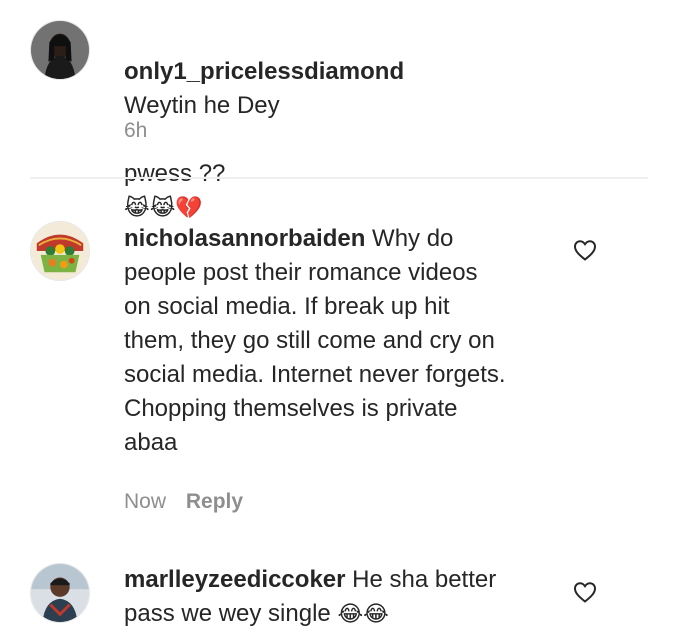 Image resolution: width=675 pixels, height=643 pixels. What do you see at coordinates (264, 71) in the screenshot?
I see `comment-username: only1_pricelessdiamond` at bounding box center [264, 71].